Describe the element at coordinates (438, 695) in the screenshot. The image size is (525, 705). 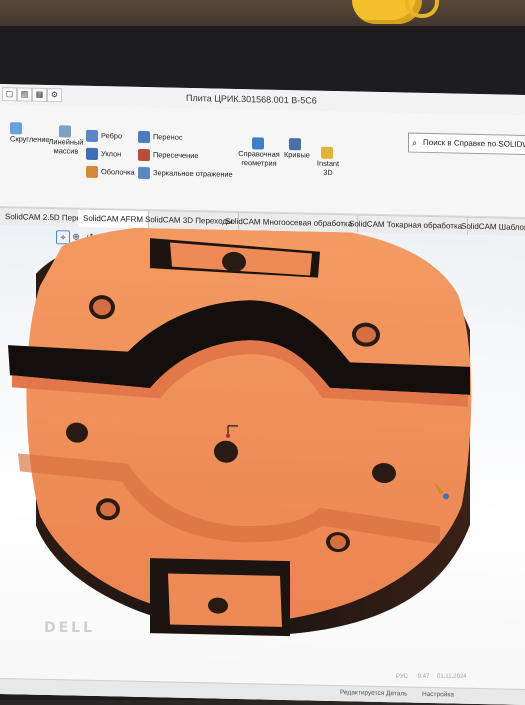
I see `status-custom: Настройка` at that location.